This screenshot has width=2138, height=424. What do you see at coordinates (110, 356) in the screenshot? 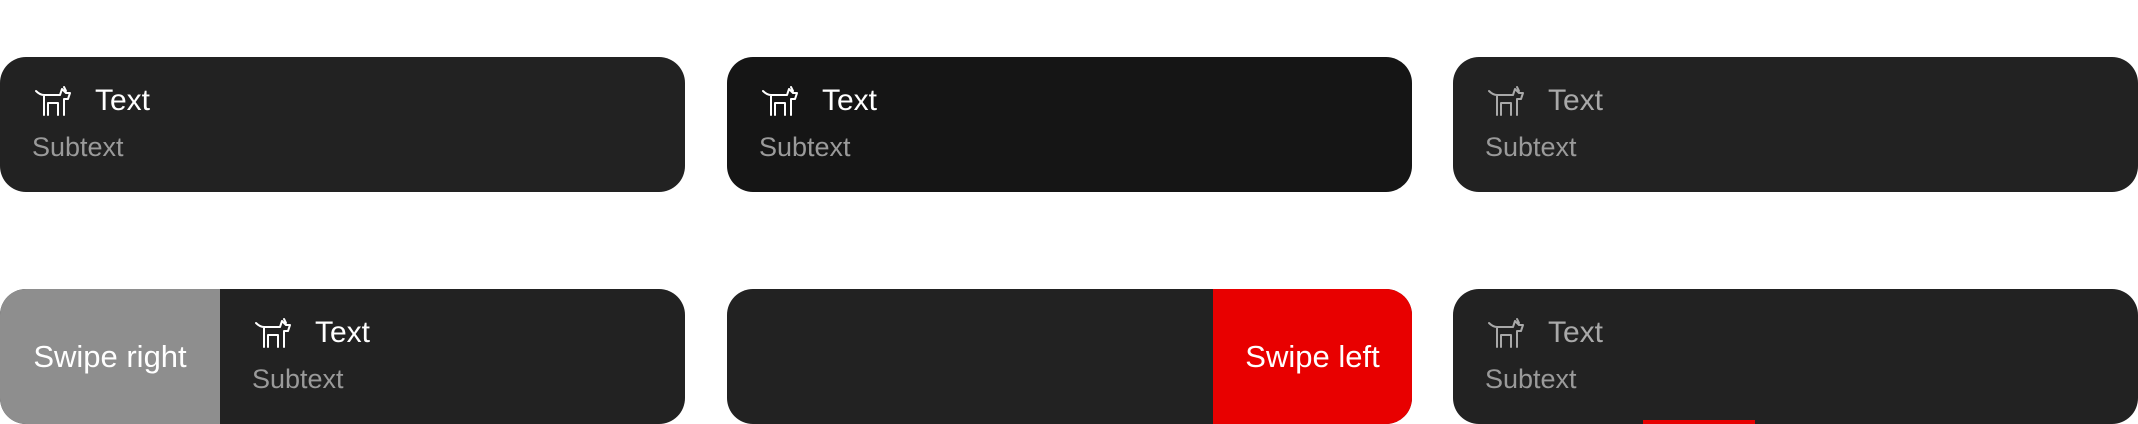
I see `swipe-right-action: Swipe right` at bounding box center [110, 356].